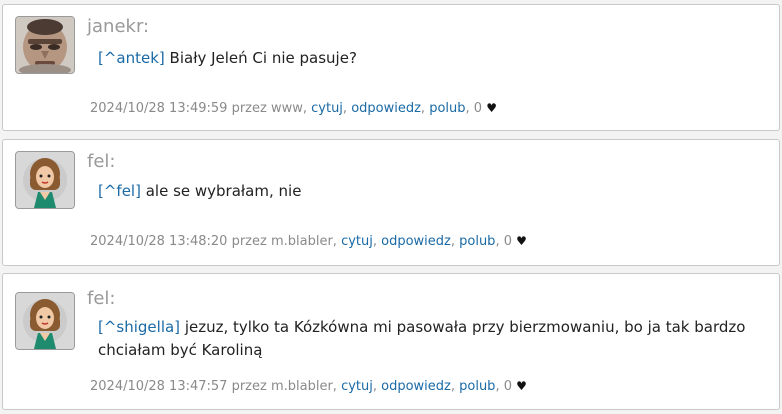 Image resolution: width=782 pixels, height=414 pixels. Describe the element at coordinates (119, 191) in the screenshot. I see `mention-link: [^fel]` at that location.